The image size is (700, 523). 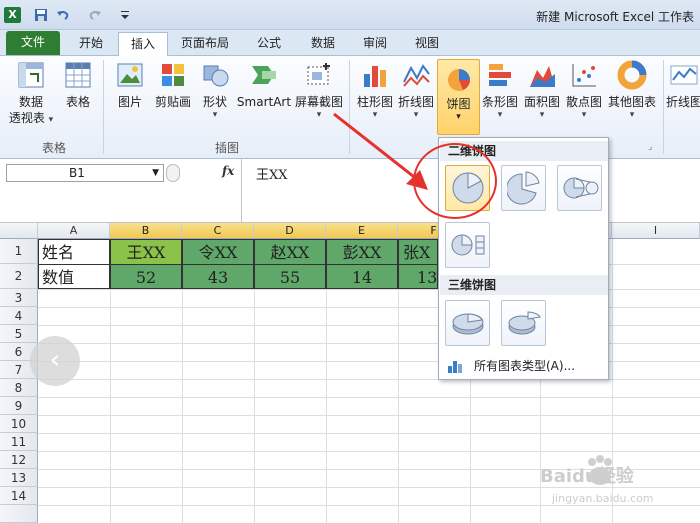 What do you see at coordinates (30, 102) in the screenshot?
I see `pivot-table-label: 数据` at bounding box center [30, 102].